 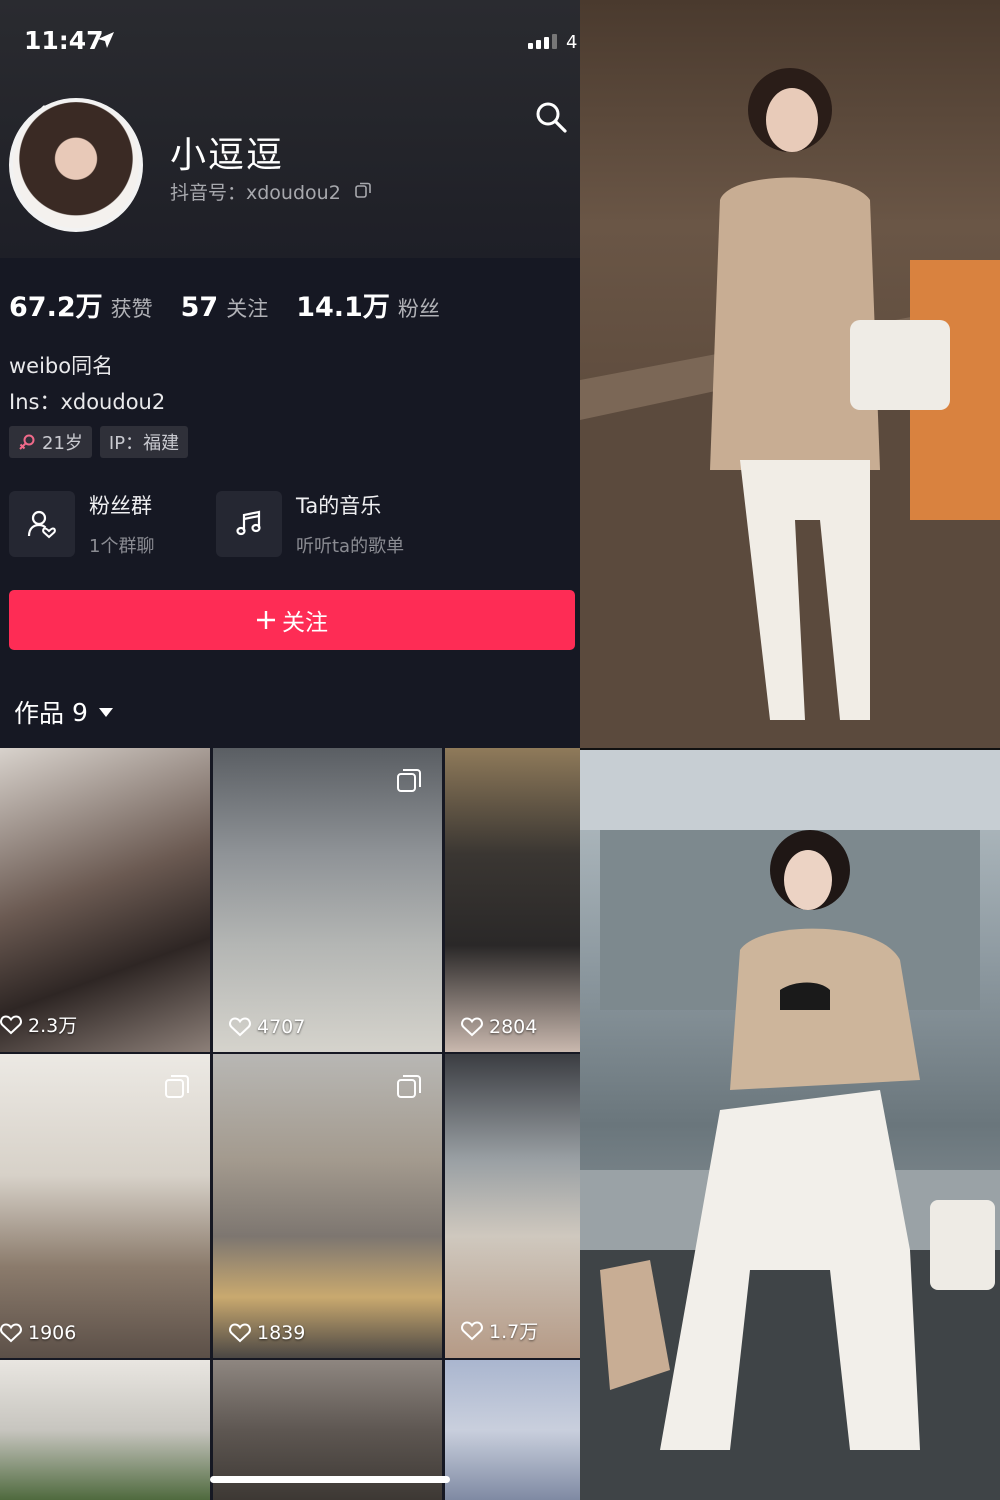 I want to click on like-count-text: 1.7万, so click(x=514, y=1332).